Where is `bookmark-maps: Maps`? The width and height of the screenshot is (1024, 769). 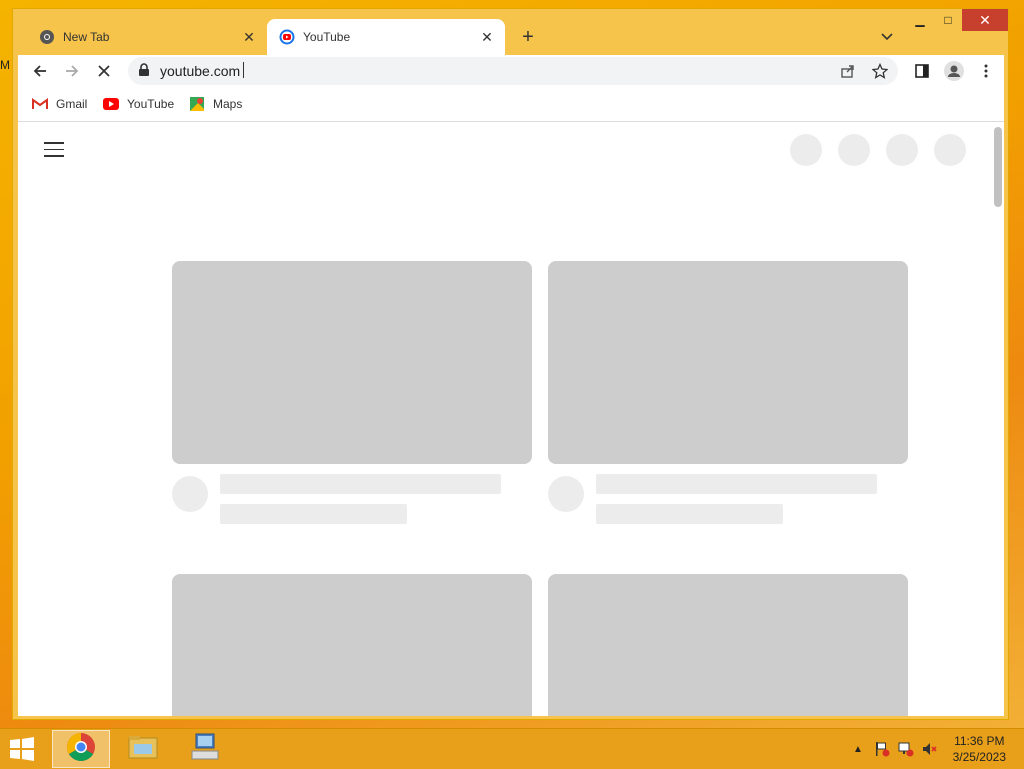
bookmark-maps: Maps is located at coordinates (215, 104).